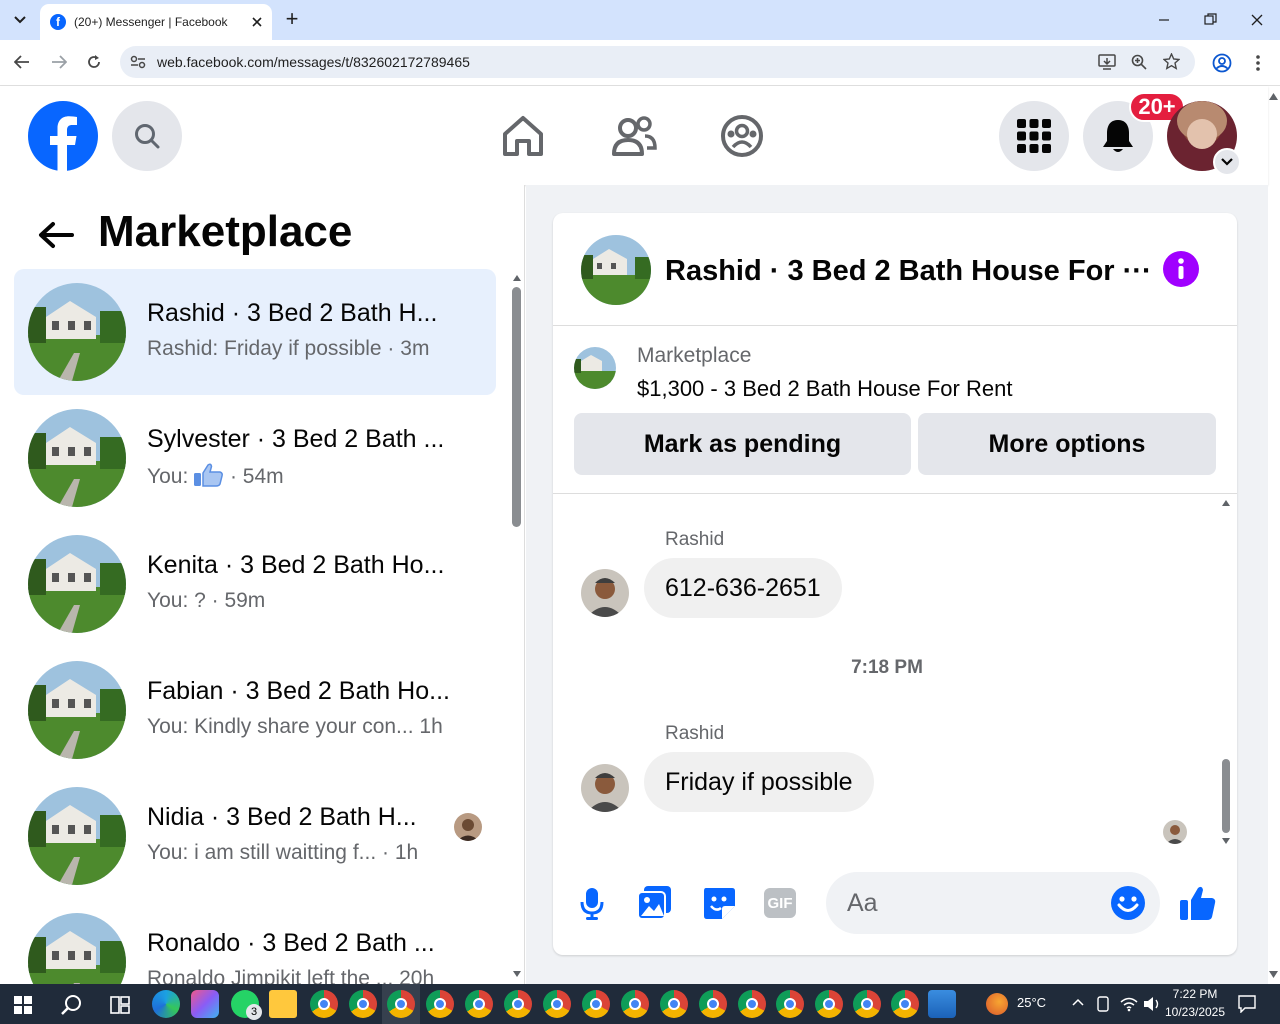 The width and height of the screenshot is (1280, 1024). Describe the element at coordinates (1164, 20) in the screenshot. I see `minimize-icon` at that location.